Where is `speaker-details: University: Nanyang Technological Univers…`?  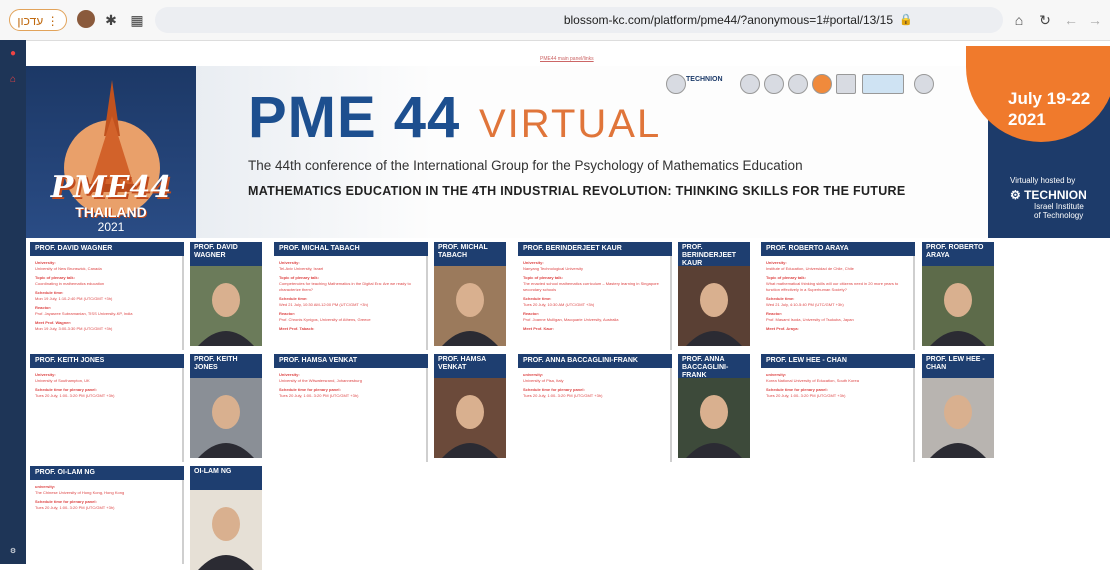 speaker-details: University: Nanyang Technological Univers… is located at coordinates (595, 297).